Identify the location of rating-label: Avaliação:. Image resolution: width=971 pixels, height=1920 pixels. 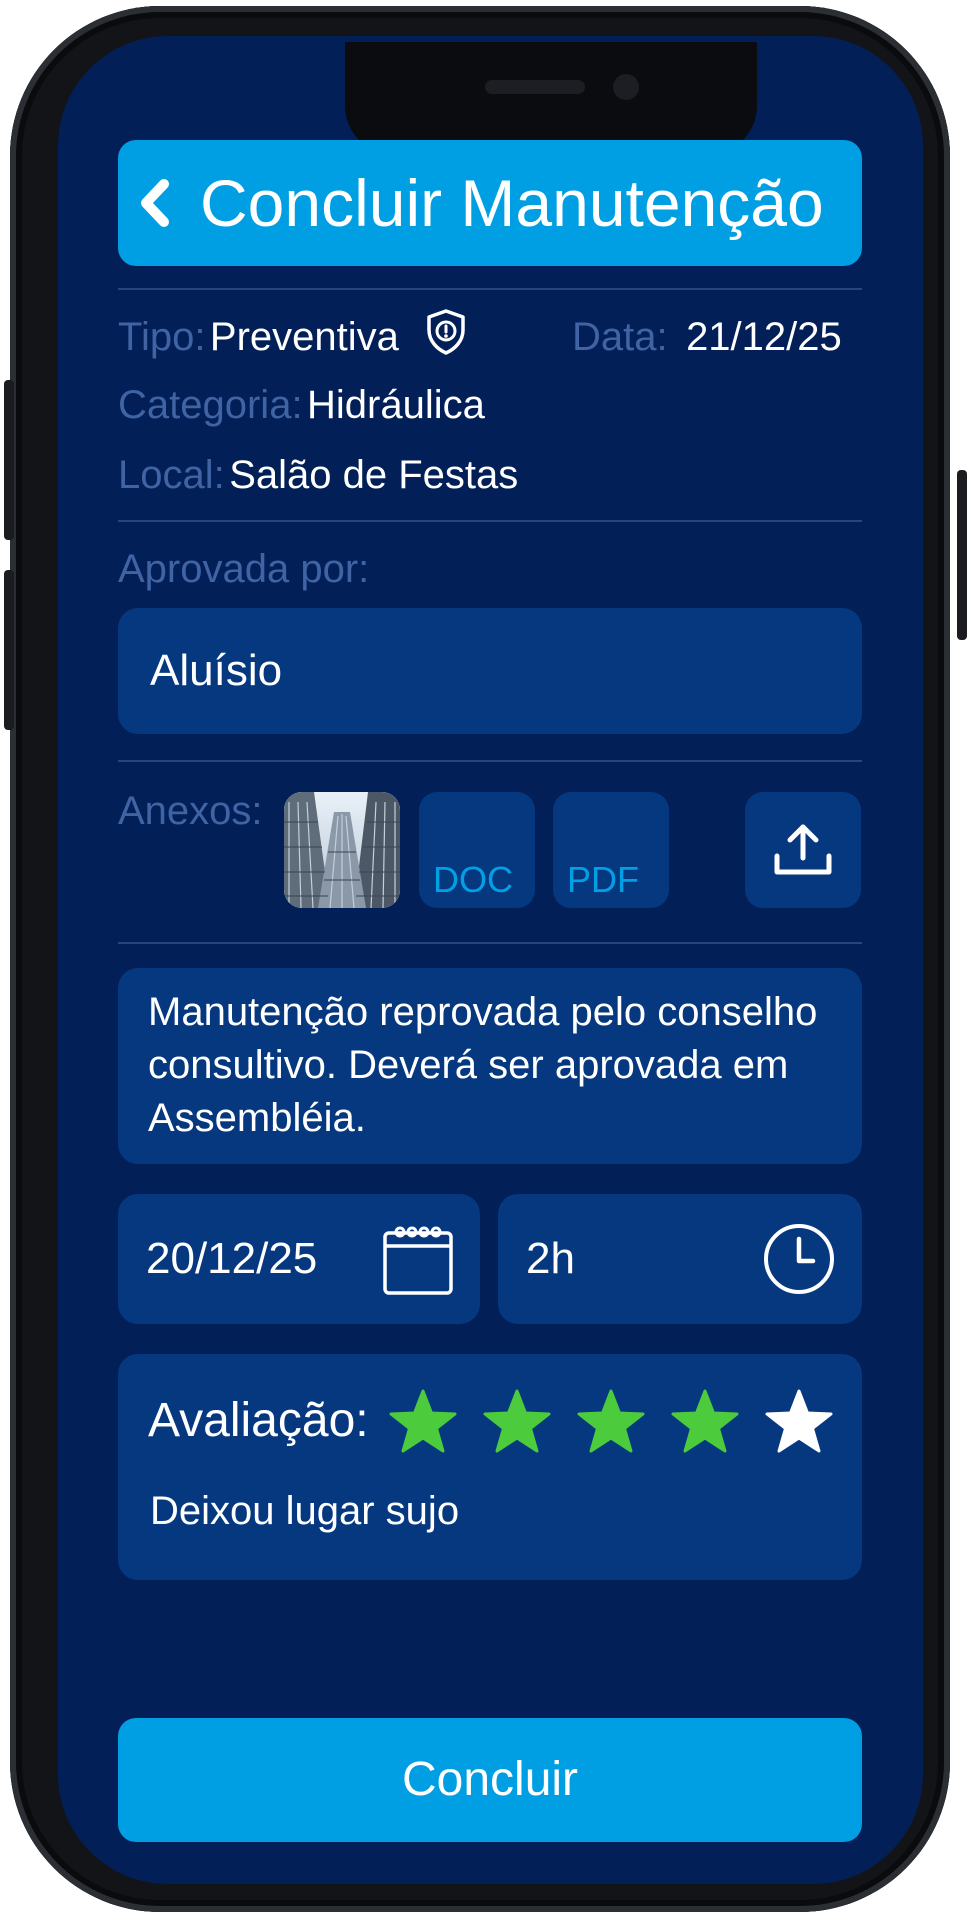
(258, 1420).